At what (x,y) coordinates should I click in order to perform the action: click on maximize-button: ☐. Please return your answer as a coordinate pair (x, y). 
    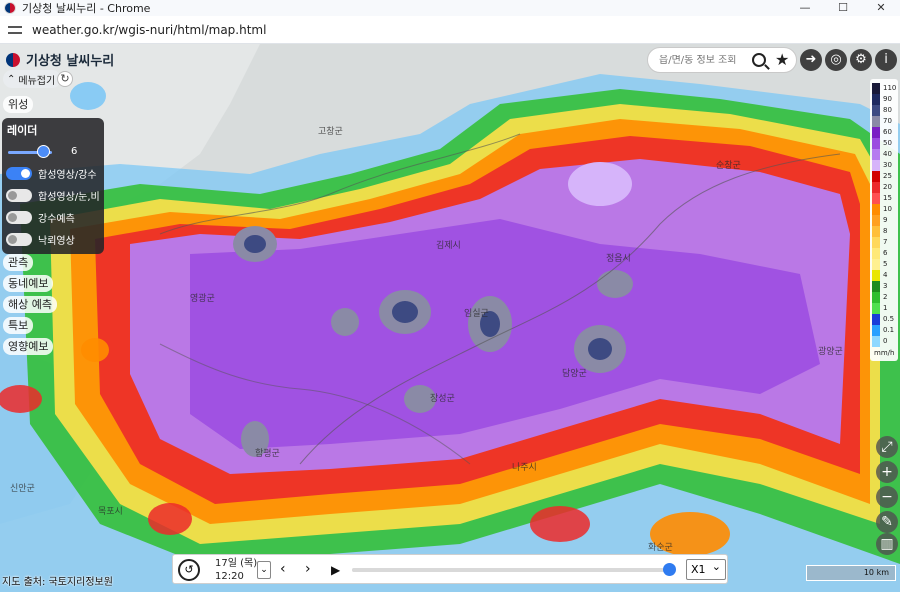
    Looking at the image, I should click on (843, 8).